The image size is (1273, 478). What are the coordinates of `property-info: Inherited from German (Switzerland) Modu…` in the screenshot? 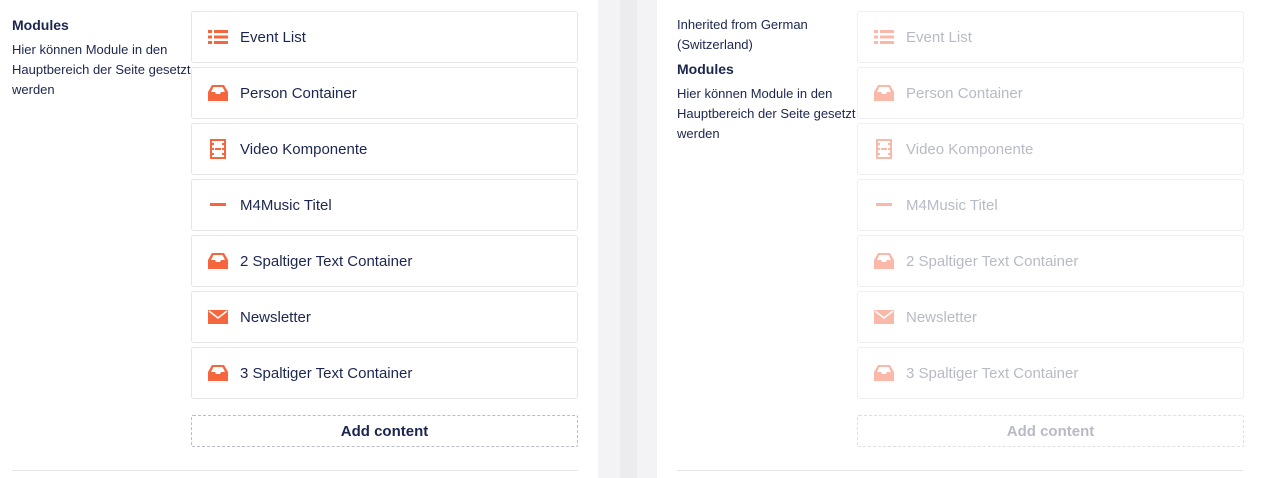 It's located at (767, 79).